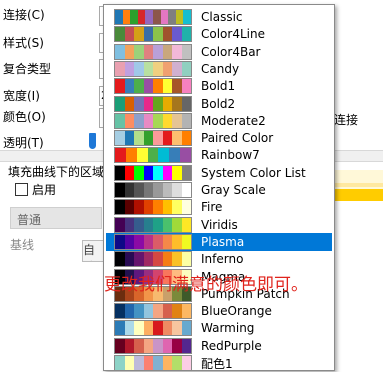 This screenshot has width=383, height=372. I want to click on color-list-item: Candy, so click(219, 69).